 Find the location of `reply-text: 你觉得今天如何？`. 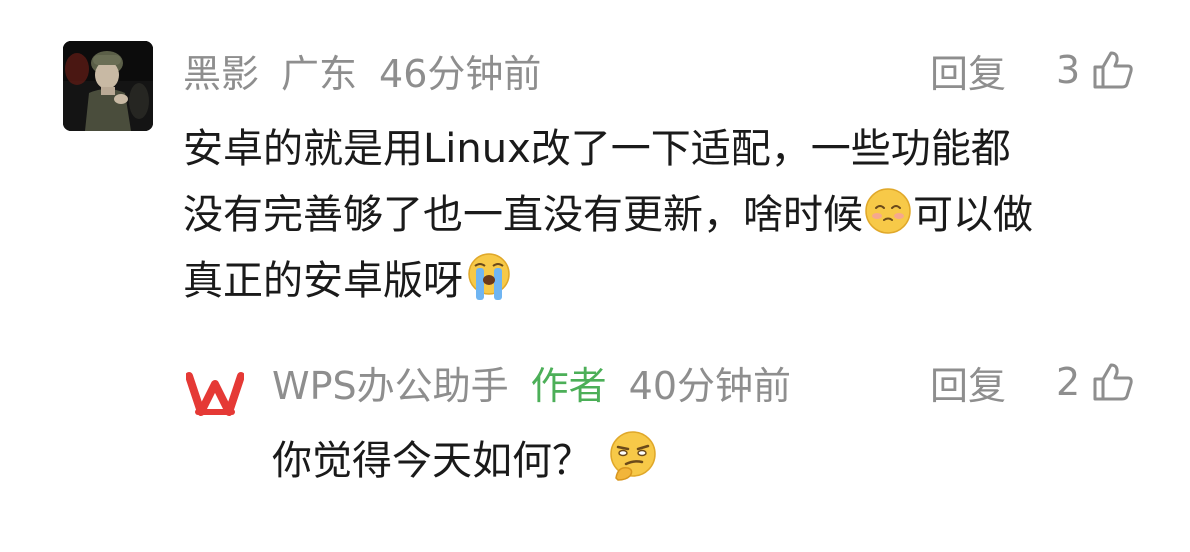

reply-text: 你觉得今天如何？ is located at coordinates (466, 461).